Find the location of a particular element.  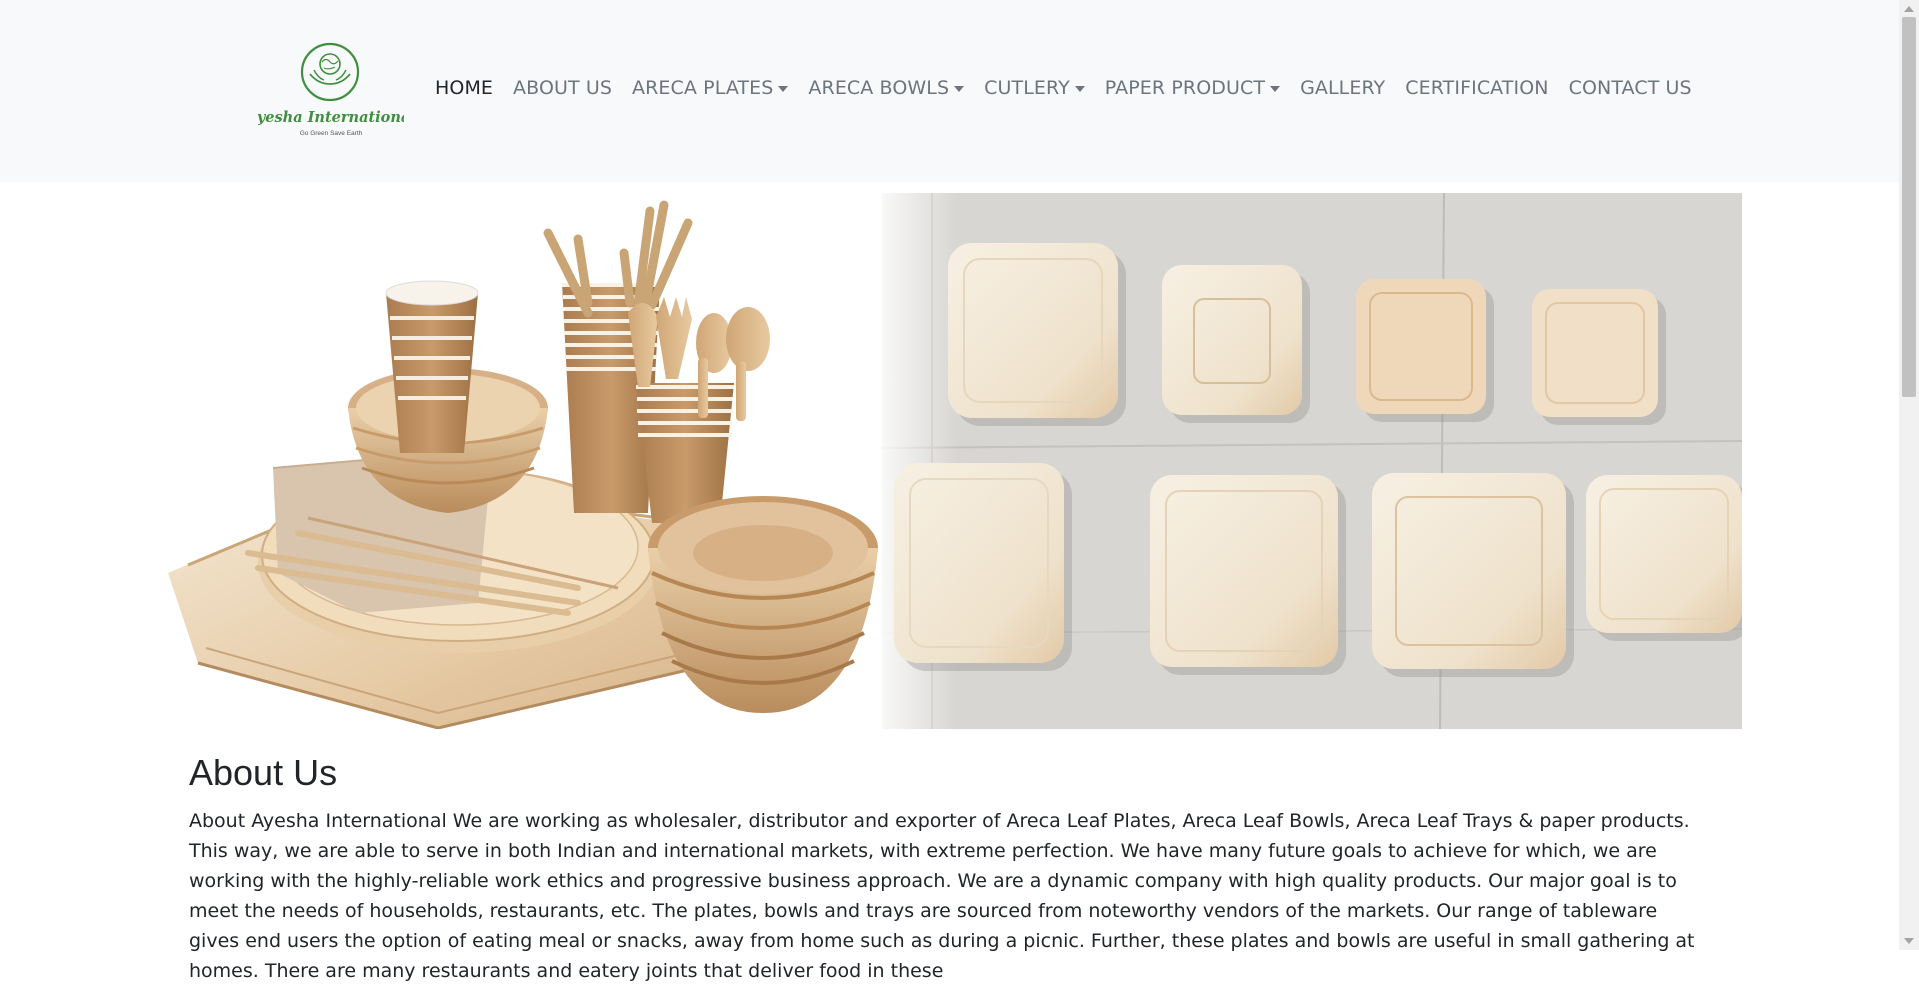

nav-areca-plates: ARECA PLATES is located at coordinates (710, 88).